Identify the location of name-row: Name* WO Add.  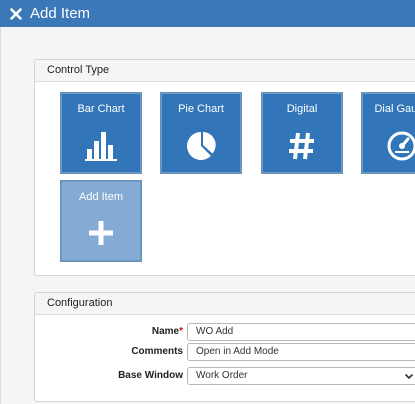
(225, 333).